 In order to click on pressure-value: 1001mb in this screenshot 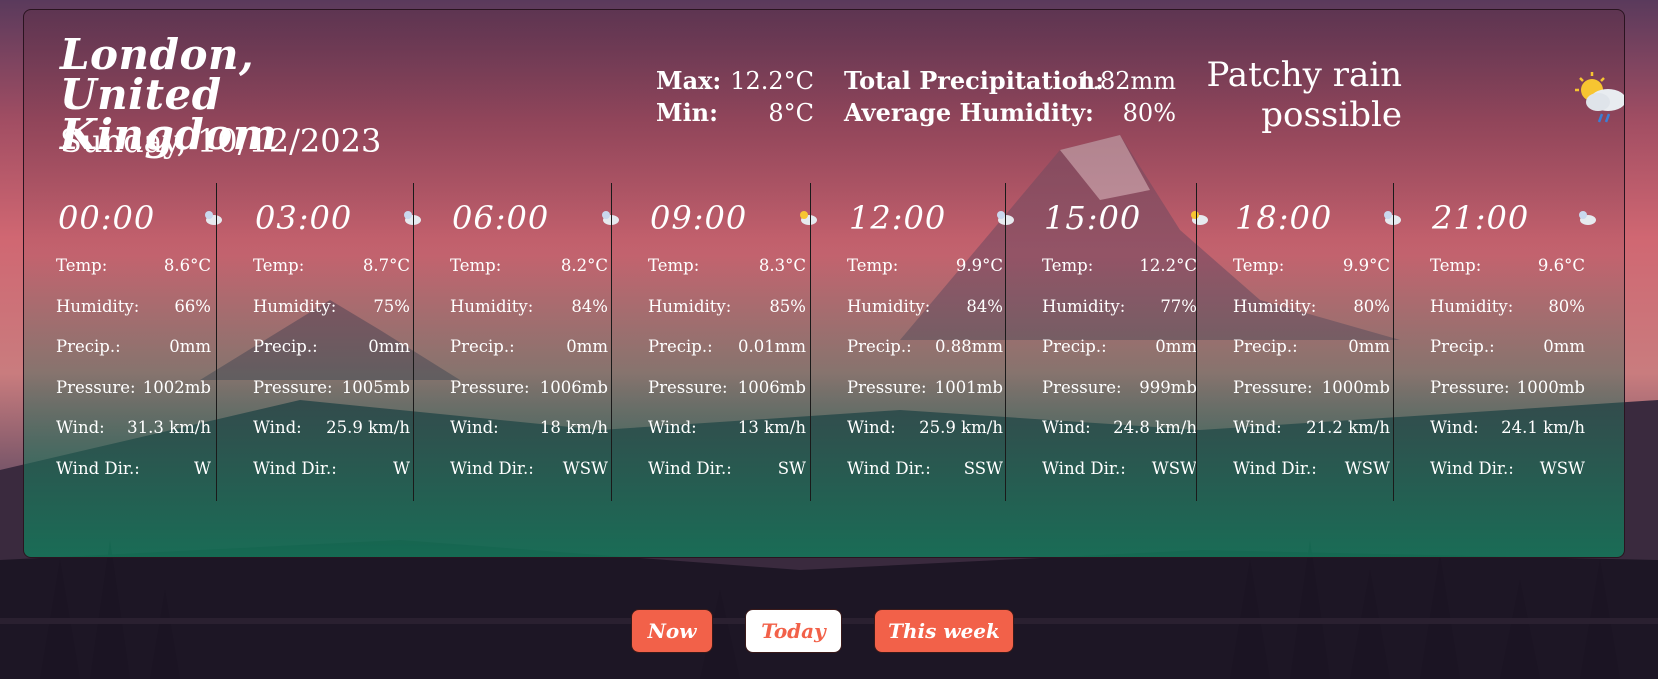, I will do `click(968, 387)`.